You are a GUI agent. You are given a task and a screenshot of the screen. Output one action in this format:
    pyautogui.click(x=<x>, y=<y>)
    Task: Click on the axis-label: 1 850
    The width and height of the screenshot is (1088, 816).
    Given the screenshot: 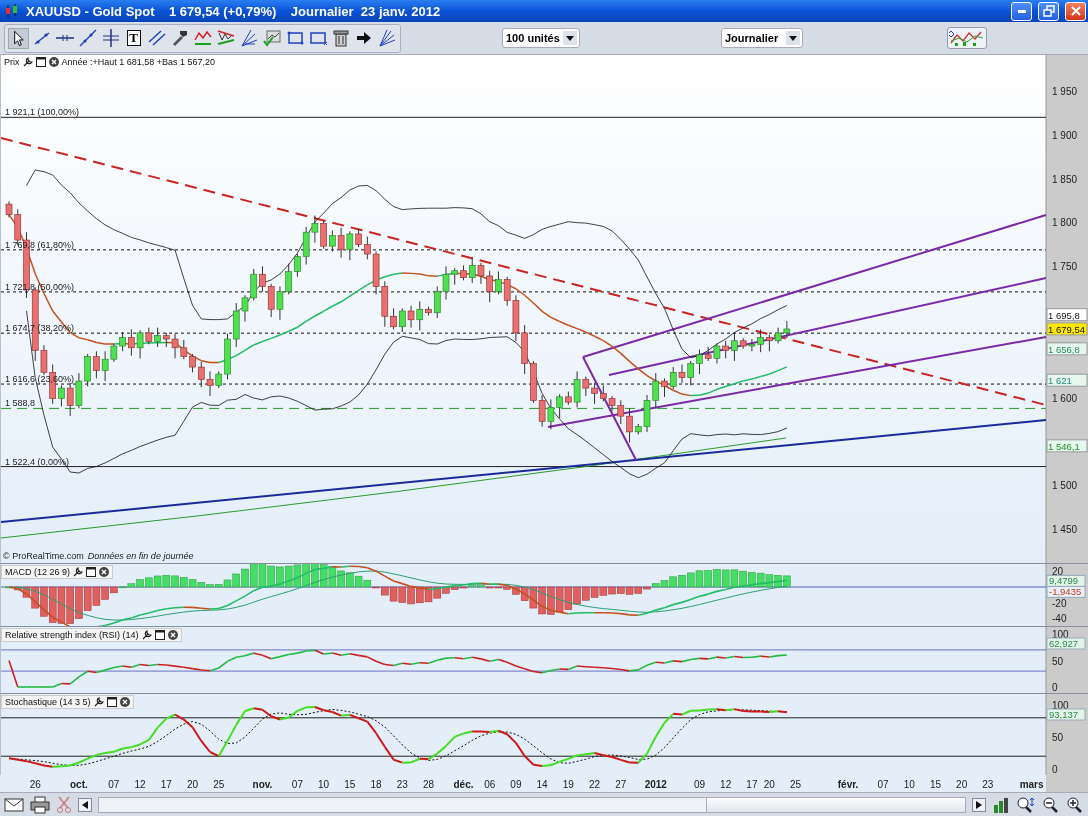 What is the action you would take?
    pyautogui.click(x=1065, y=179)
    